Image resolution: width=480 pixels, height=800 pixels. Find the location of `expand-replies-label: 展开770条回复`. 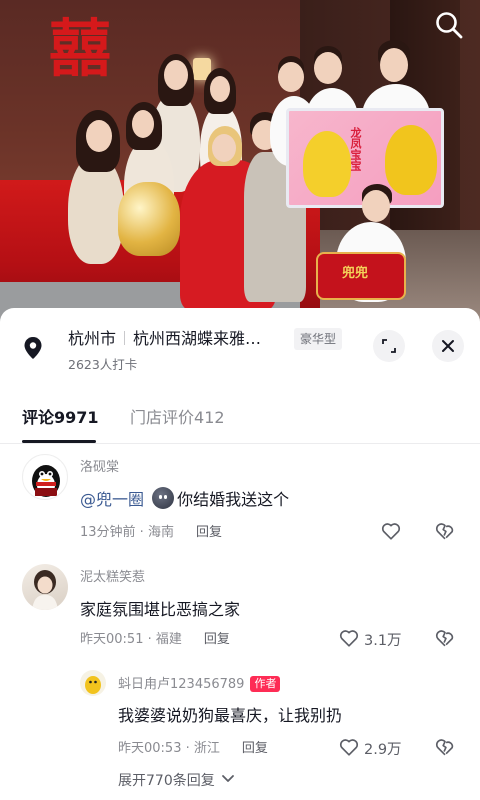

expand-replies-label: 展开770条回复 is located at coordinates (166, 781).